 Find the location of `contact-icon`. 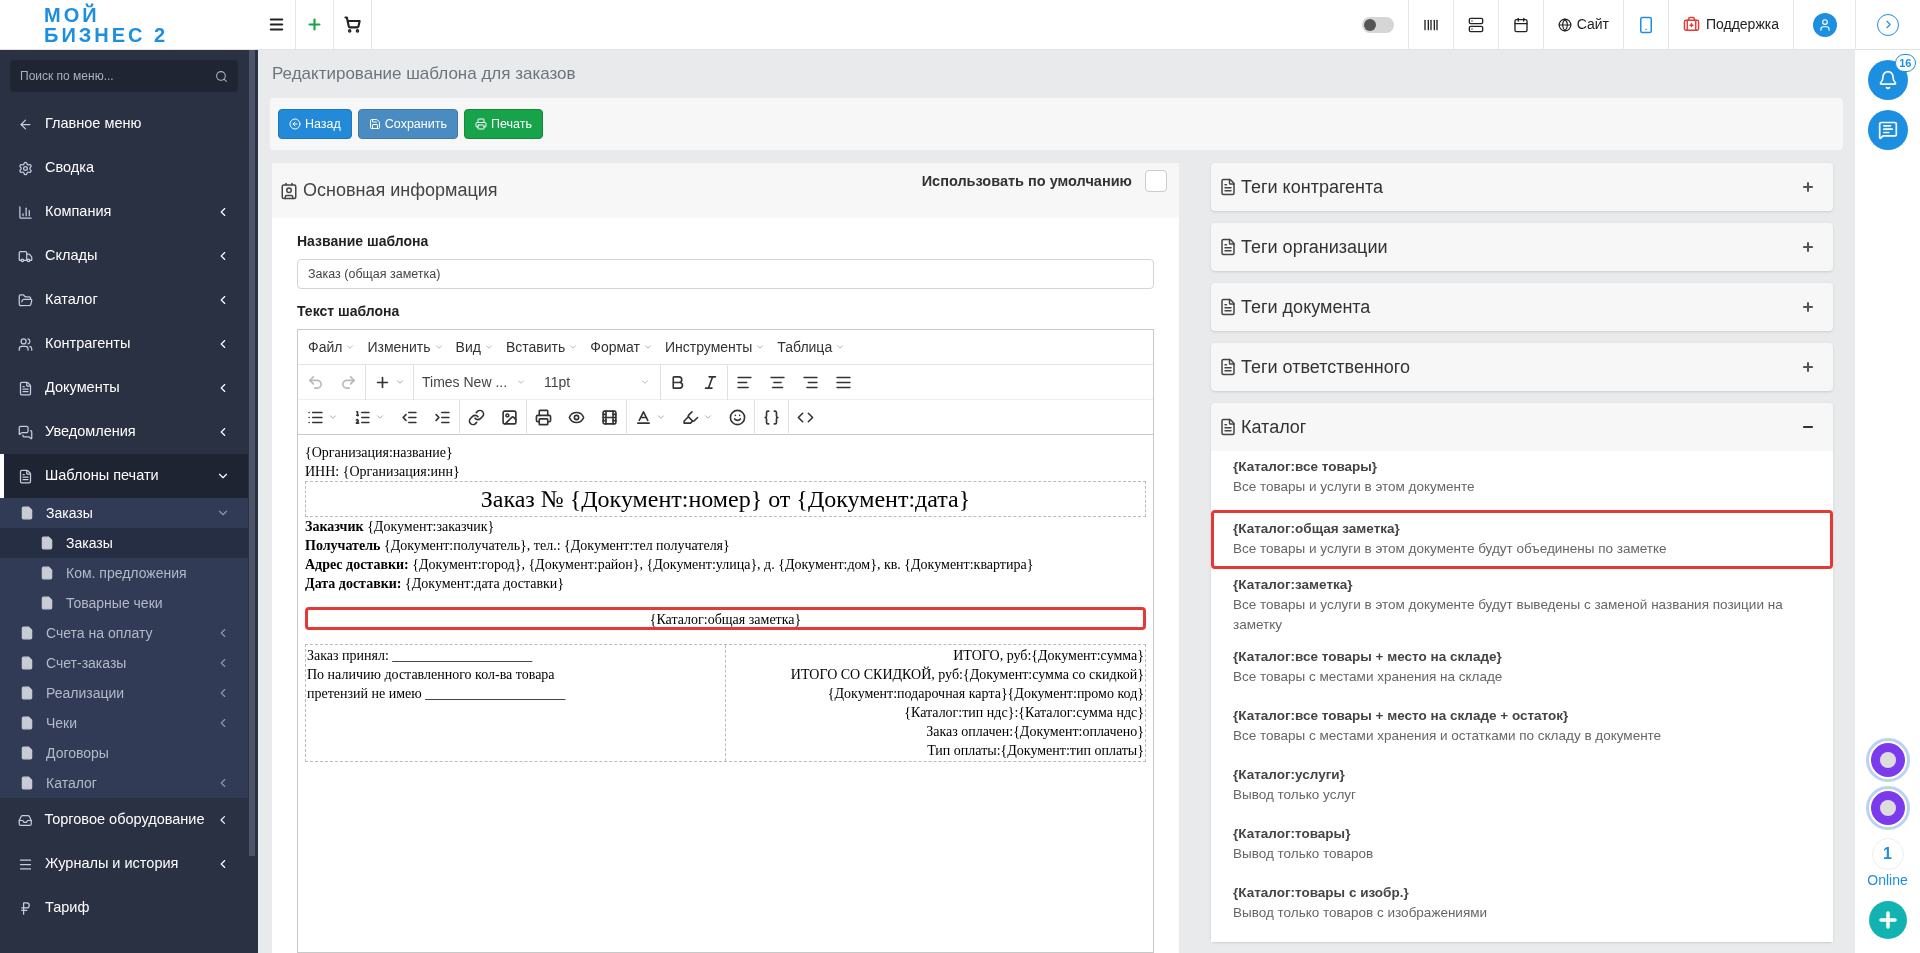

contact-icon is located at coordinates (289, 190).